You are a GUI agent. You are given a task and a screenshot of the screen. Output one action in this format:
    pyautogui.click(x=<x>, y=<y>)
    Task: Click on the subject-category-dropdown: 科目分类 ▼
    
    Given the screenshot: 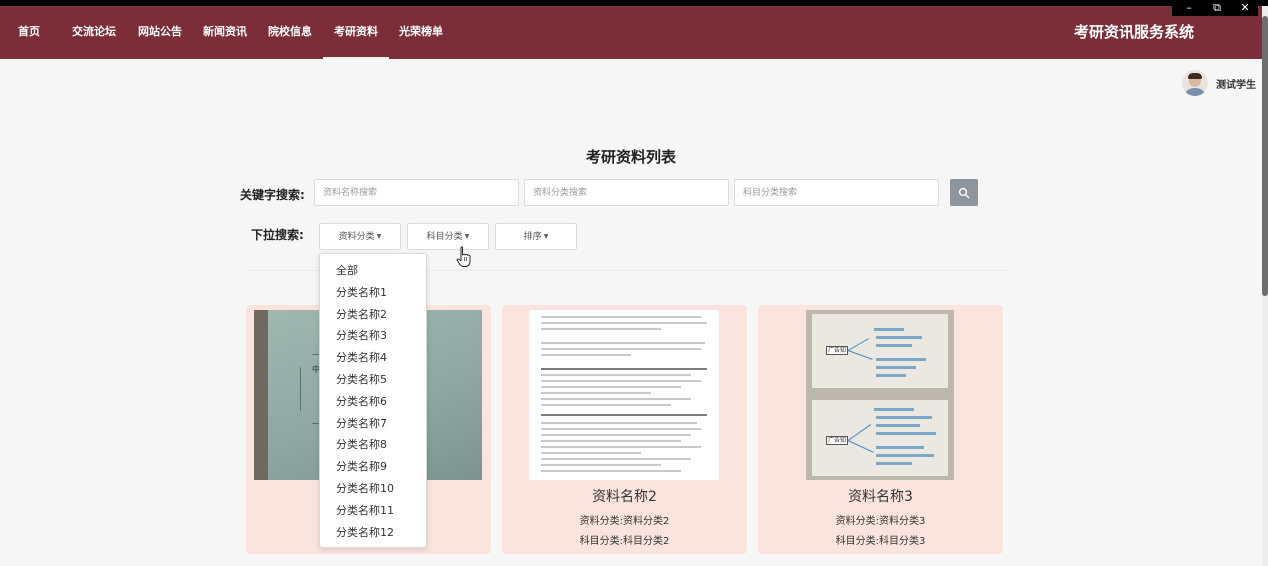 What is the action you would take?
    pyautogui.click(x=448, y=236)
    